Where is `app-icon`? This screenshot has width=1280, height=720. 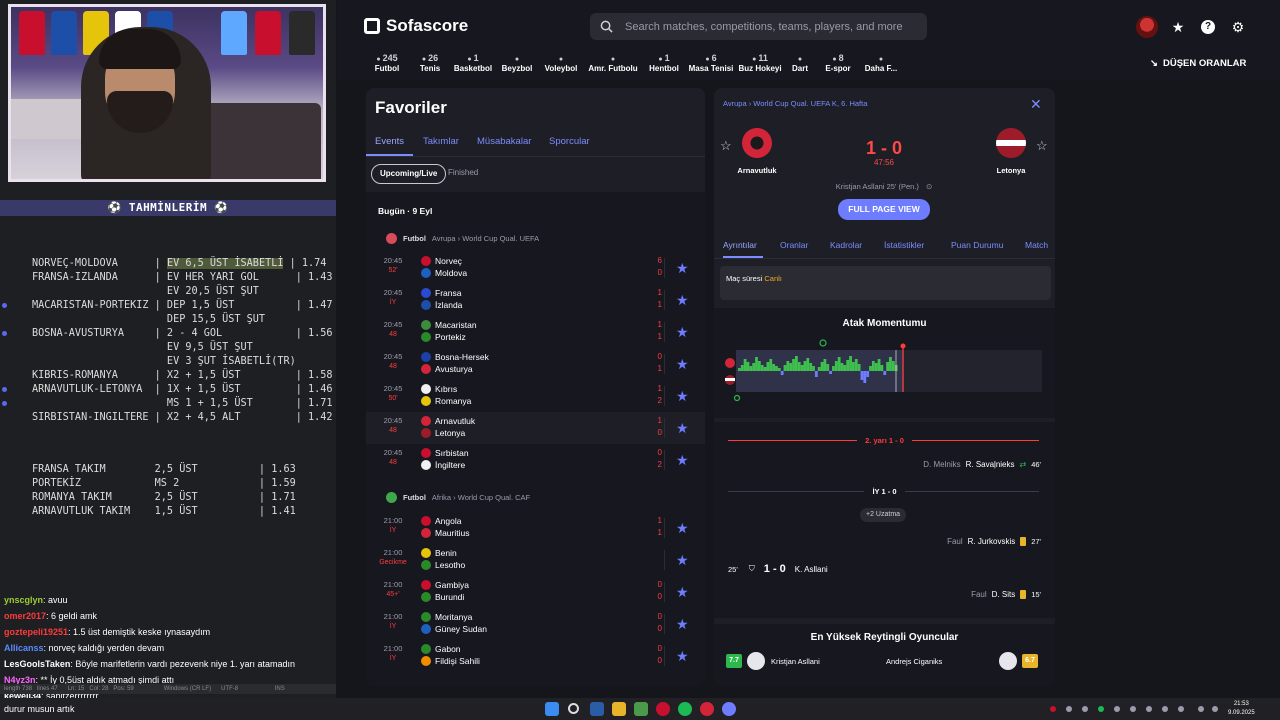 app-icon is located at coordinates (707, 709).